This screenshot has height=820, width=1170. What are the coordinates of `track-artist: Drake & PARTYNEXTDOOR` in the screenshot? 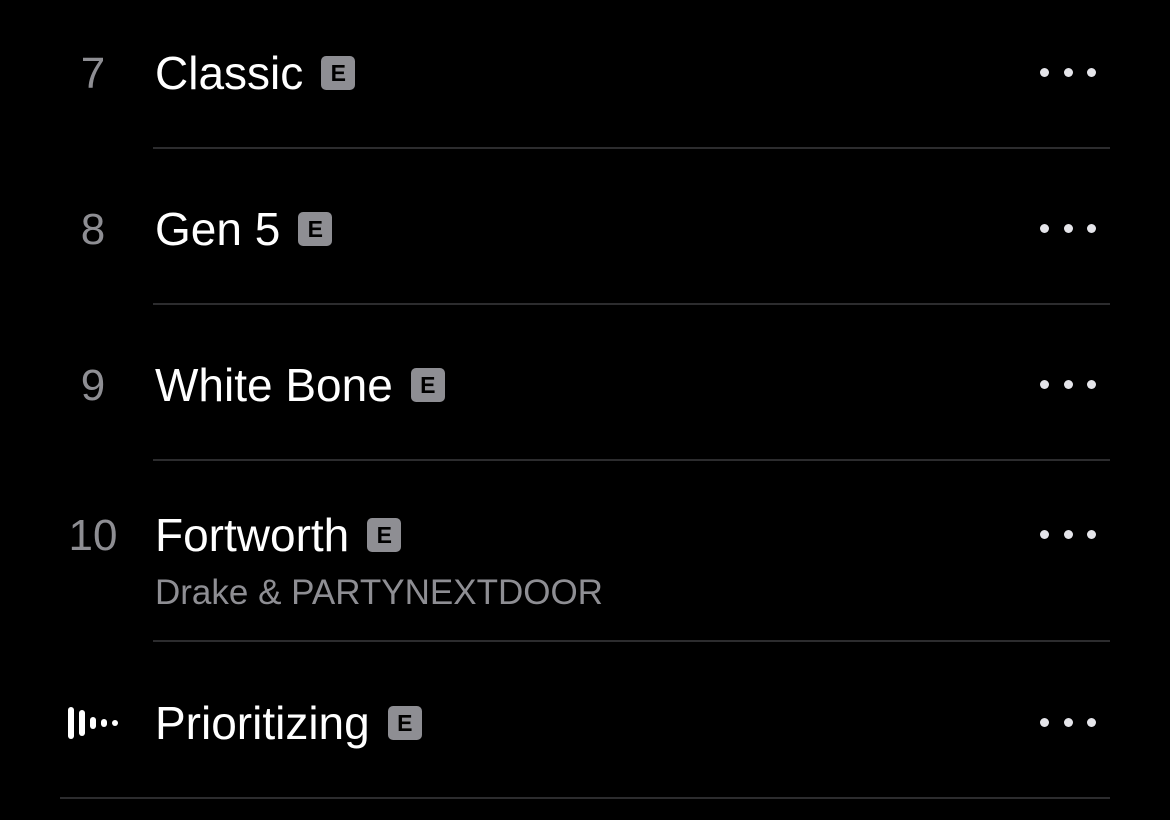 It's located at (379, 592).